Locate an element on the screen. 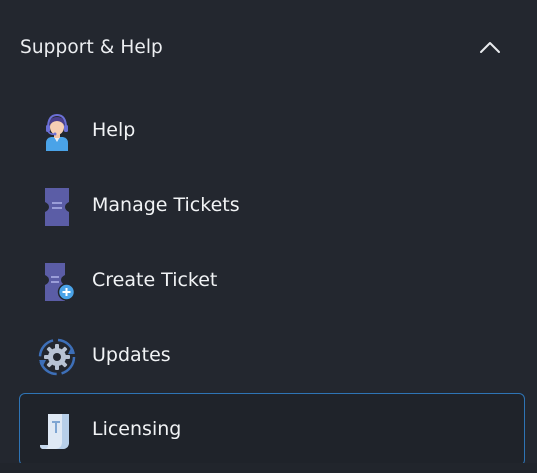 The image size is (537, 473). chevron-up-icon is located at coordinates (490, 47).